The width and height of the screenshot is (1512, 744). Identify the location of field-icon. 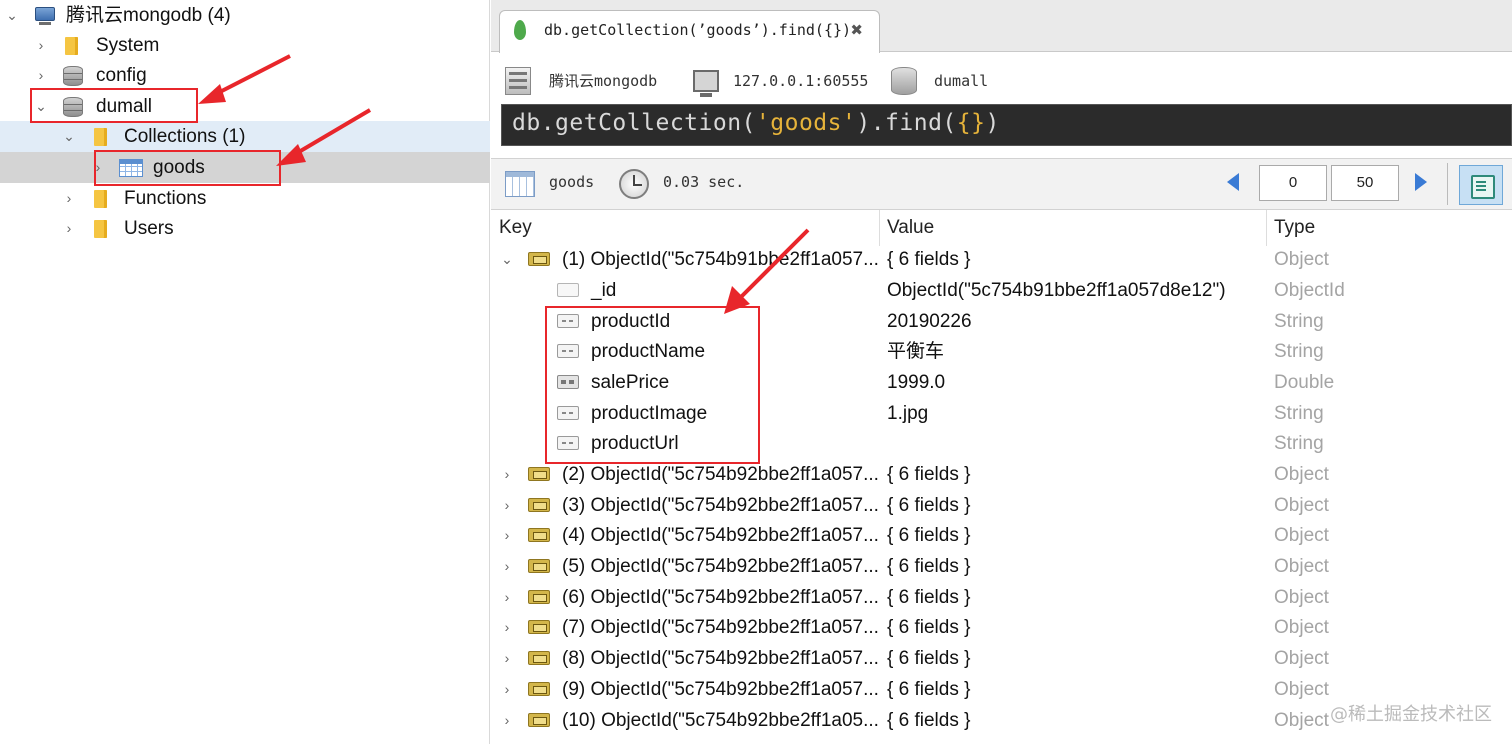
(568, 290).